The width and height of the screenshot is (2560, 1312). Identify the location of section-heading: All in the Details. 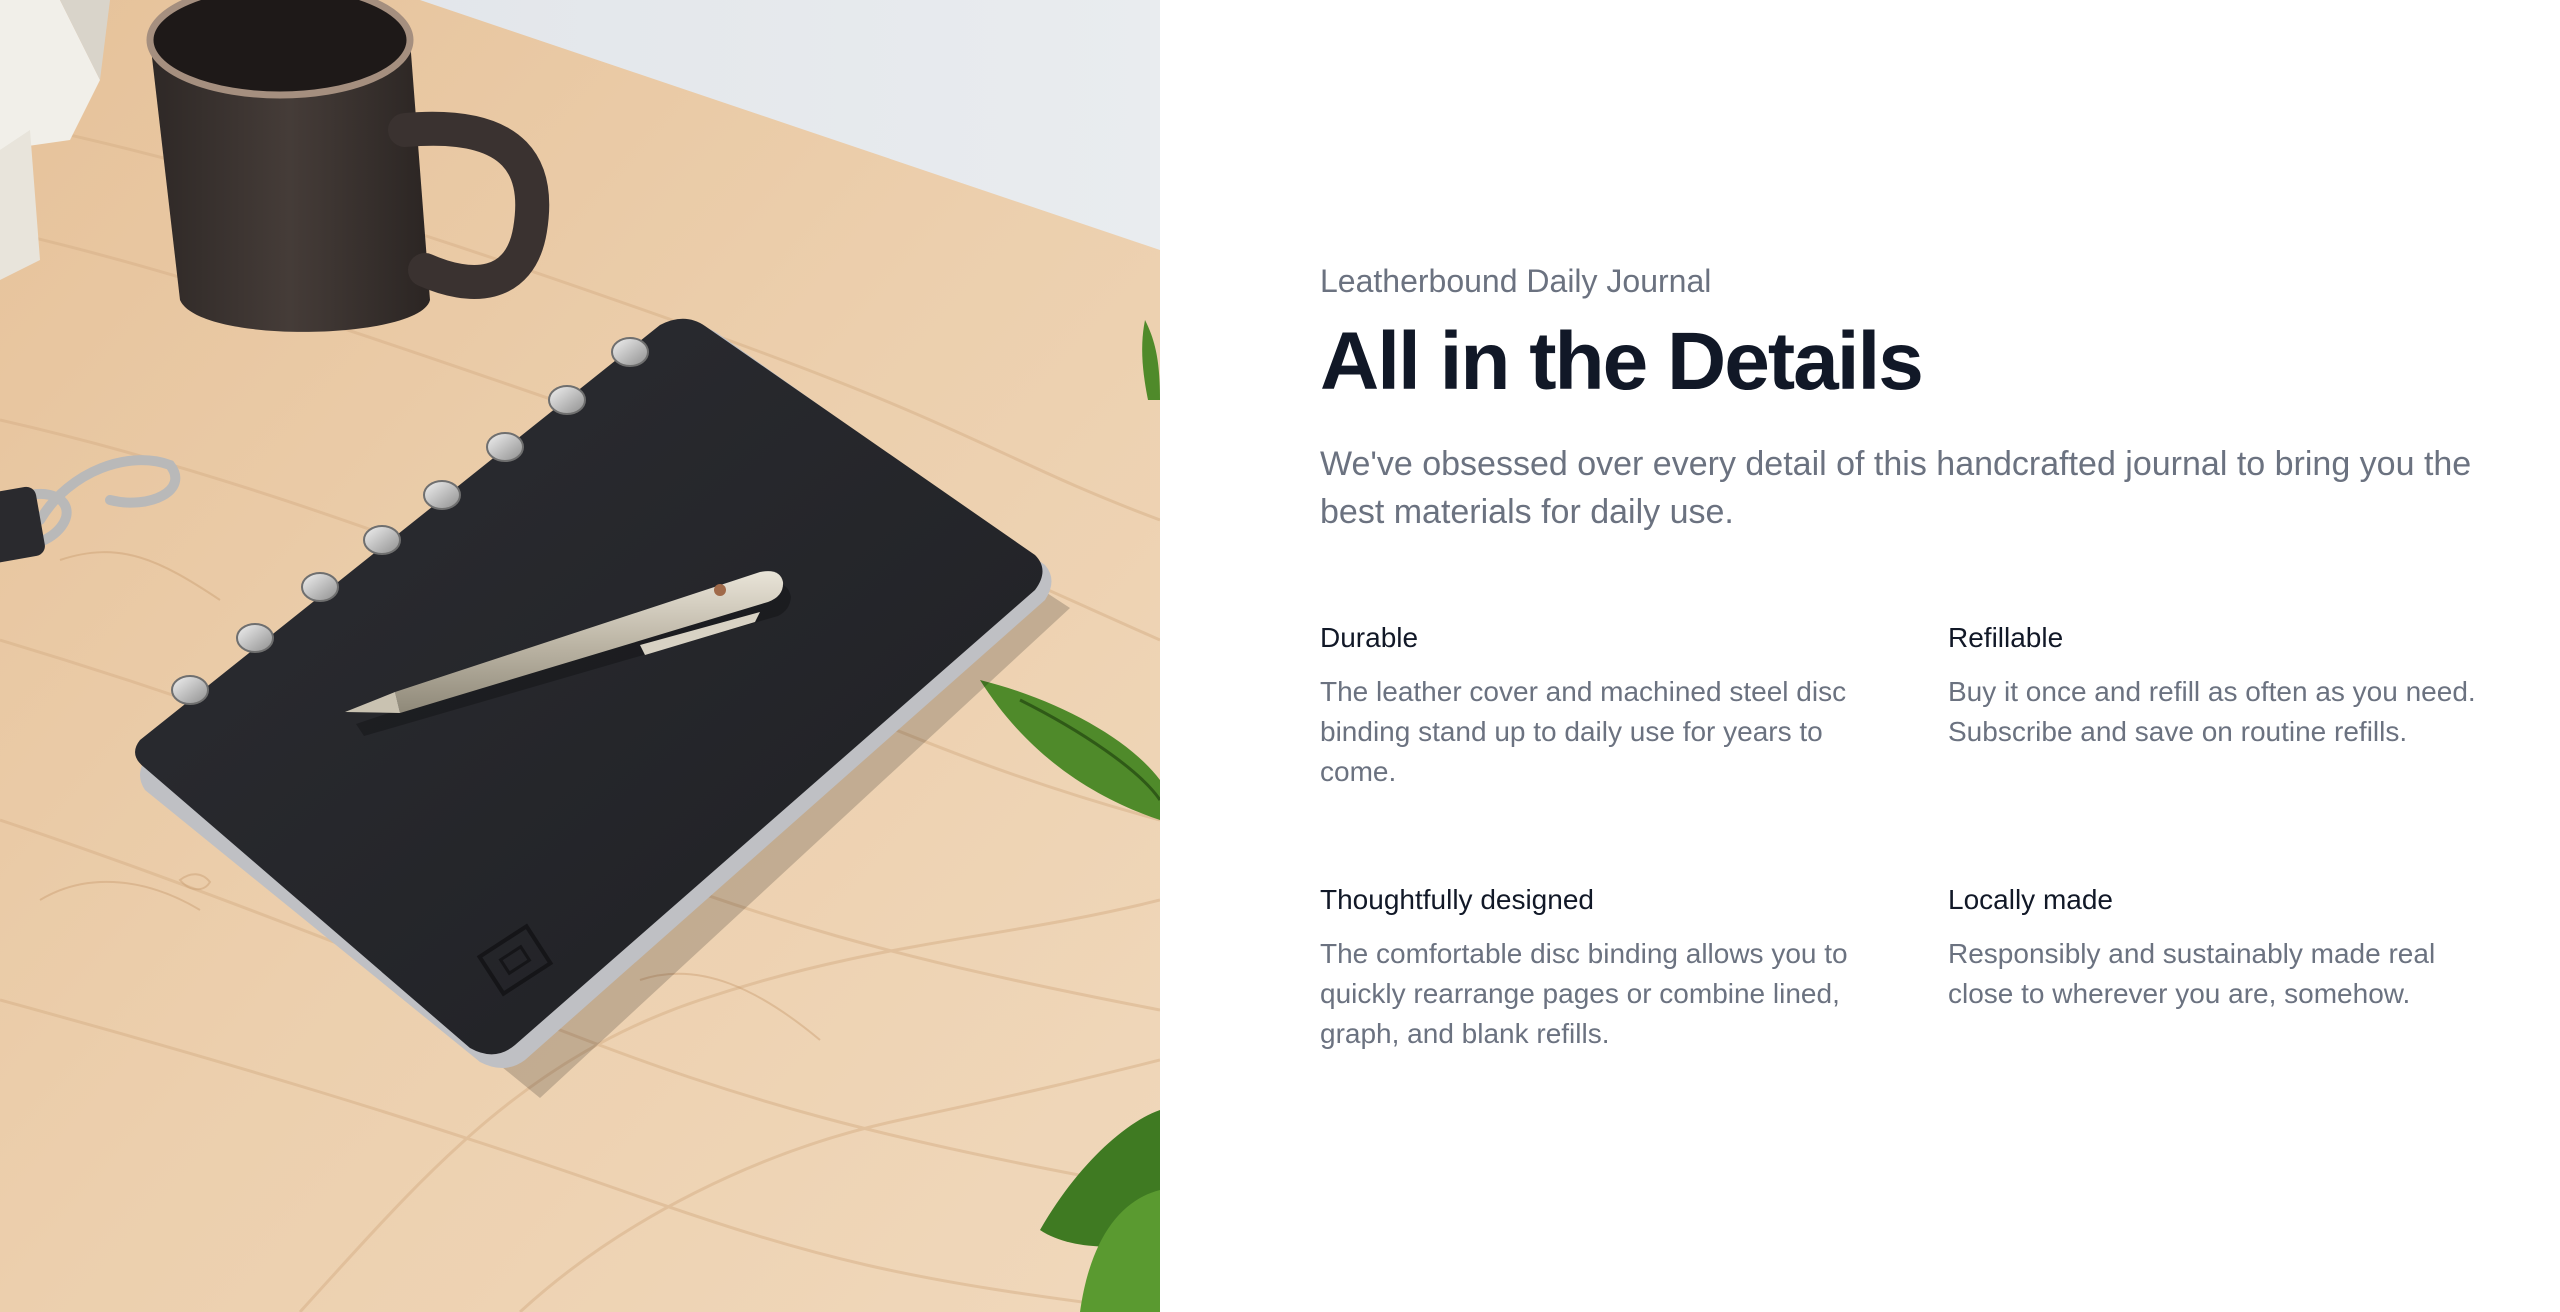
(1622, 361).